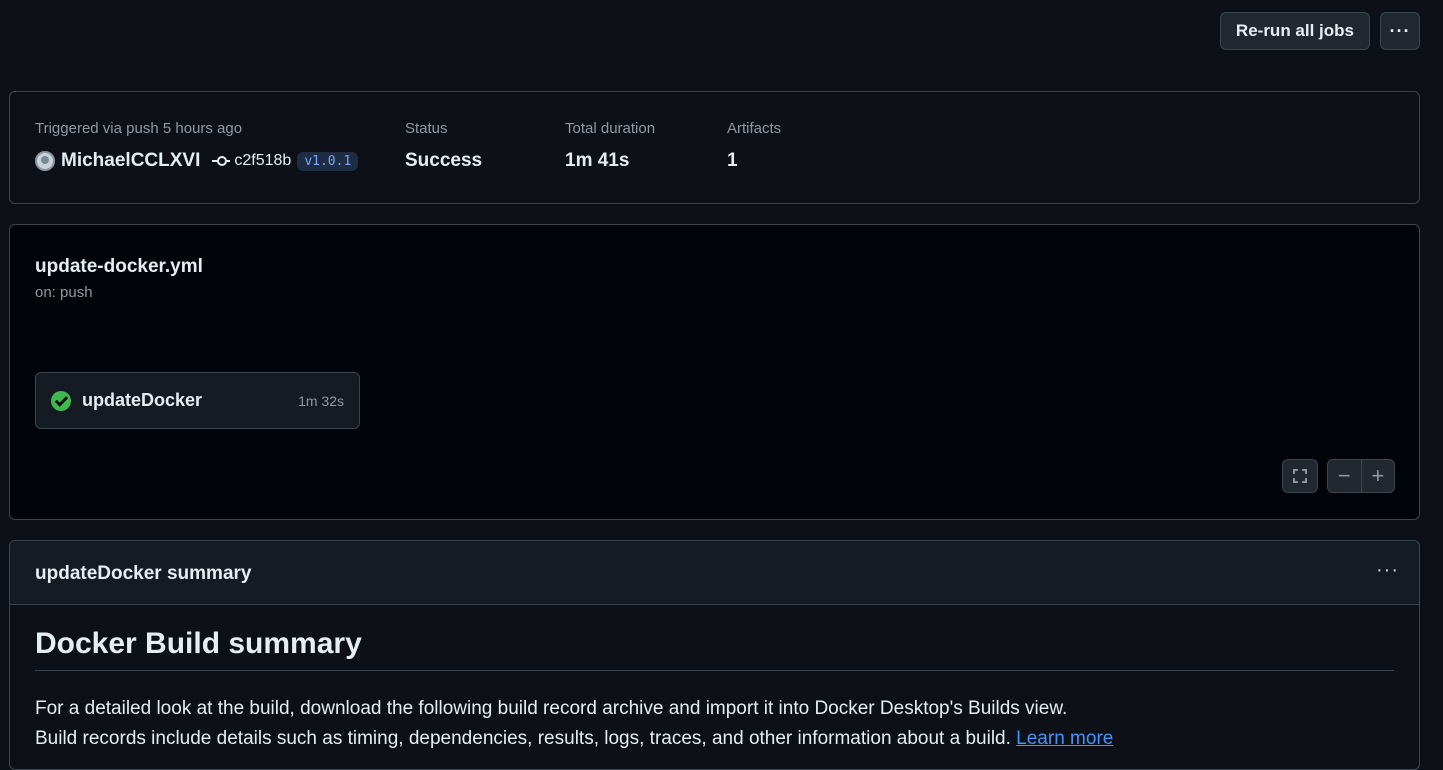 Image resolution: width=1443 pixels, height=770 pixels. I want to click on status-info: Status Success, so click(443, 146).